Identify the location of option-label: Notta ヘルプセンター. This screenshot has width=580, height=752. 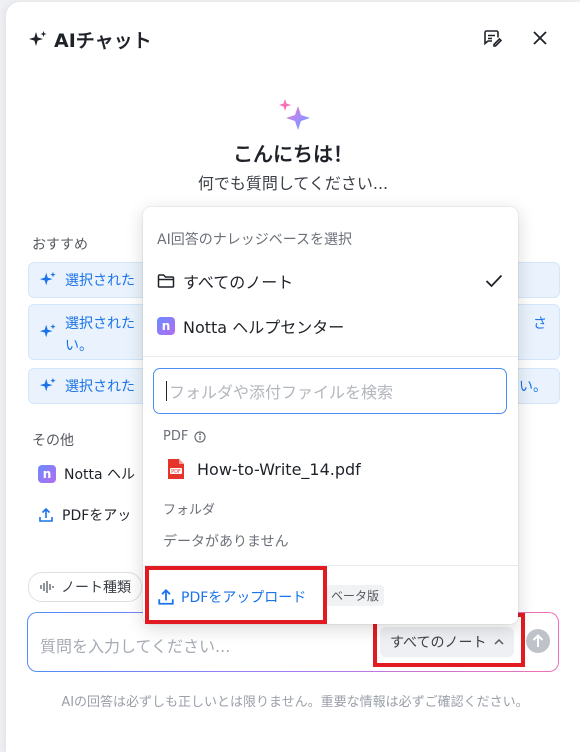
(264, 327).